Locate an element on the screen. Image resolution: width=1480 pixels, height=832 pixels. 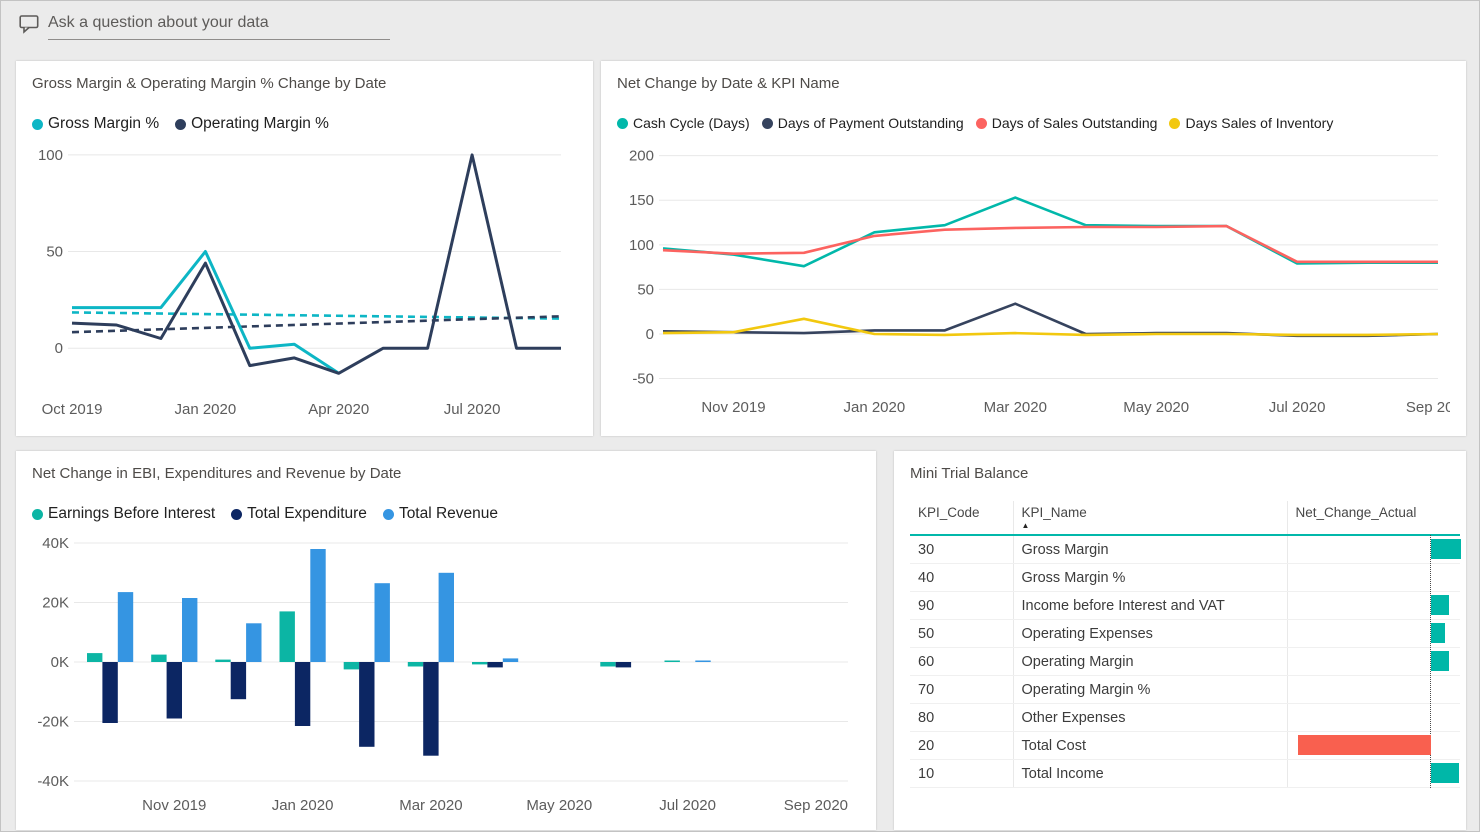
legend-item-days-of-payment-outstanding: Days of Payment Outstanding is located at coordinates (862, 123).